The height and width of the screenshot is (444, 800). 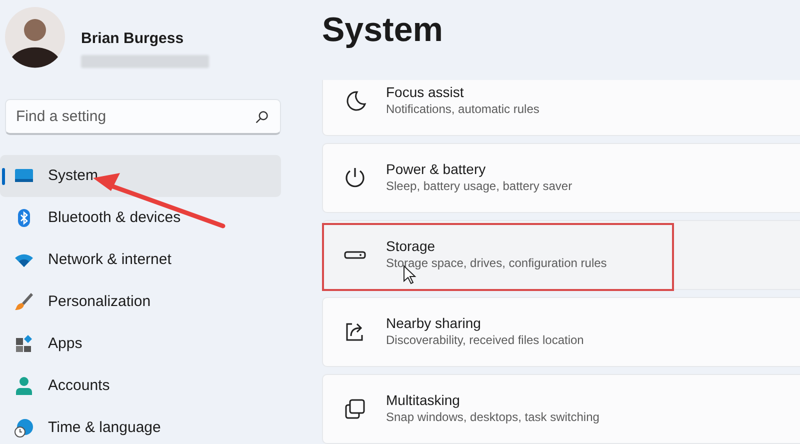 What do you see at coordinates (143, 117) in the screenshot?
I see `search-field: Find a setting` at bounding box center [143, 117].